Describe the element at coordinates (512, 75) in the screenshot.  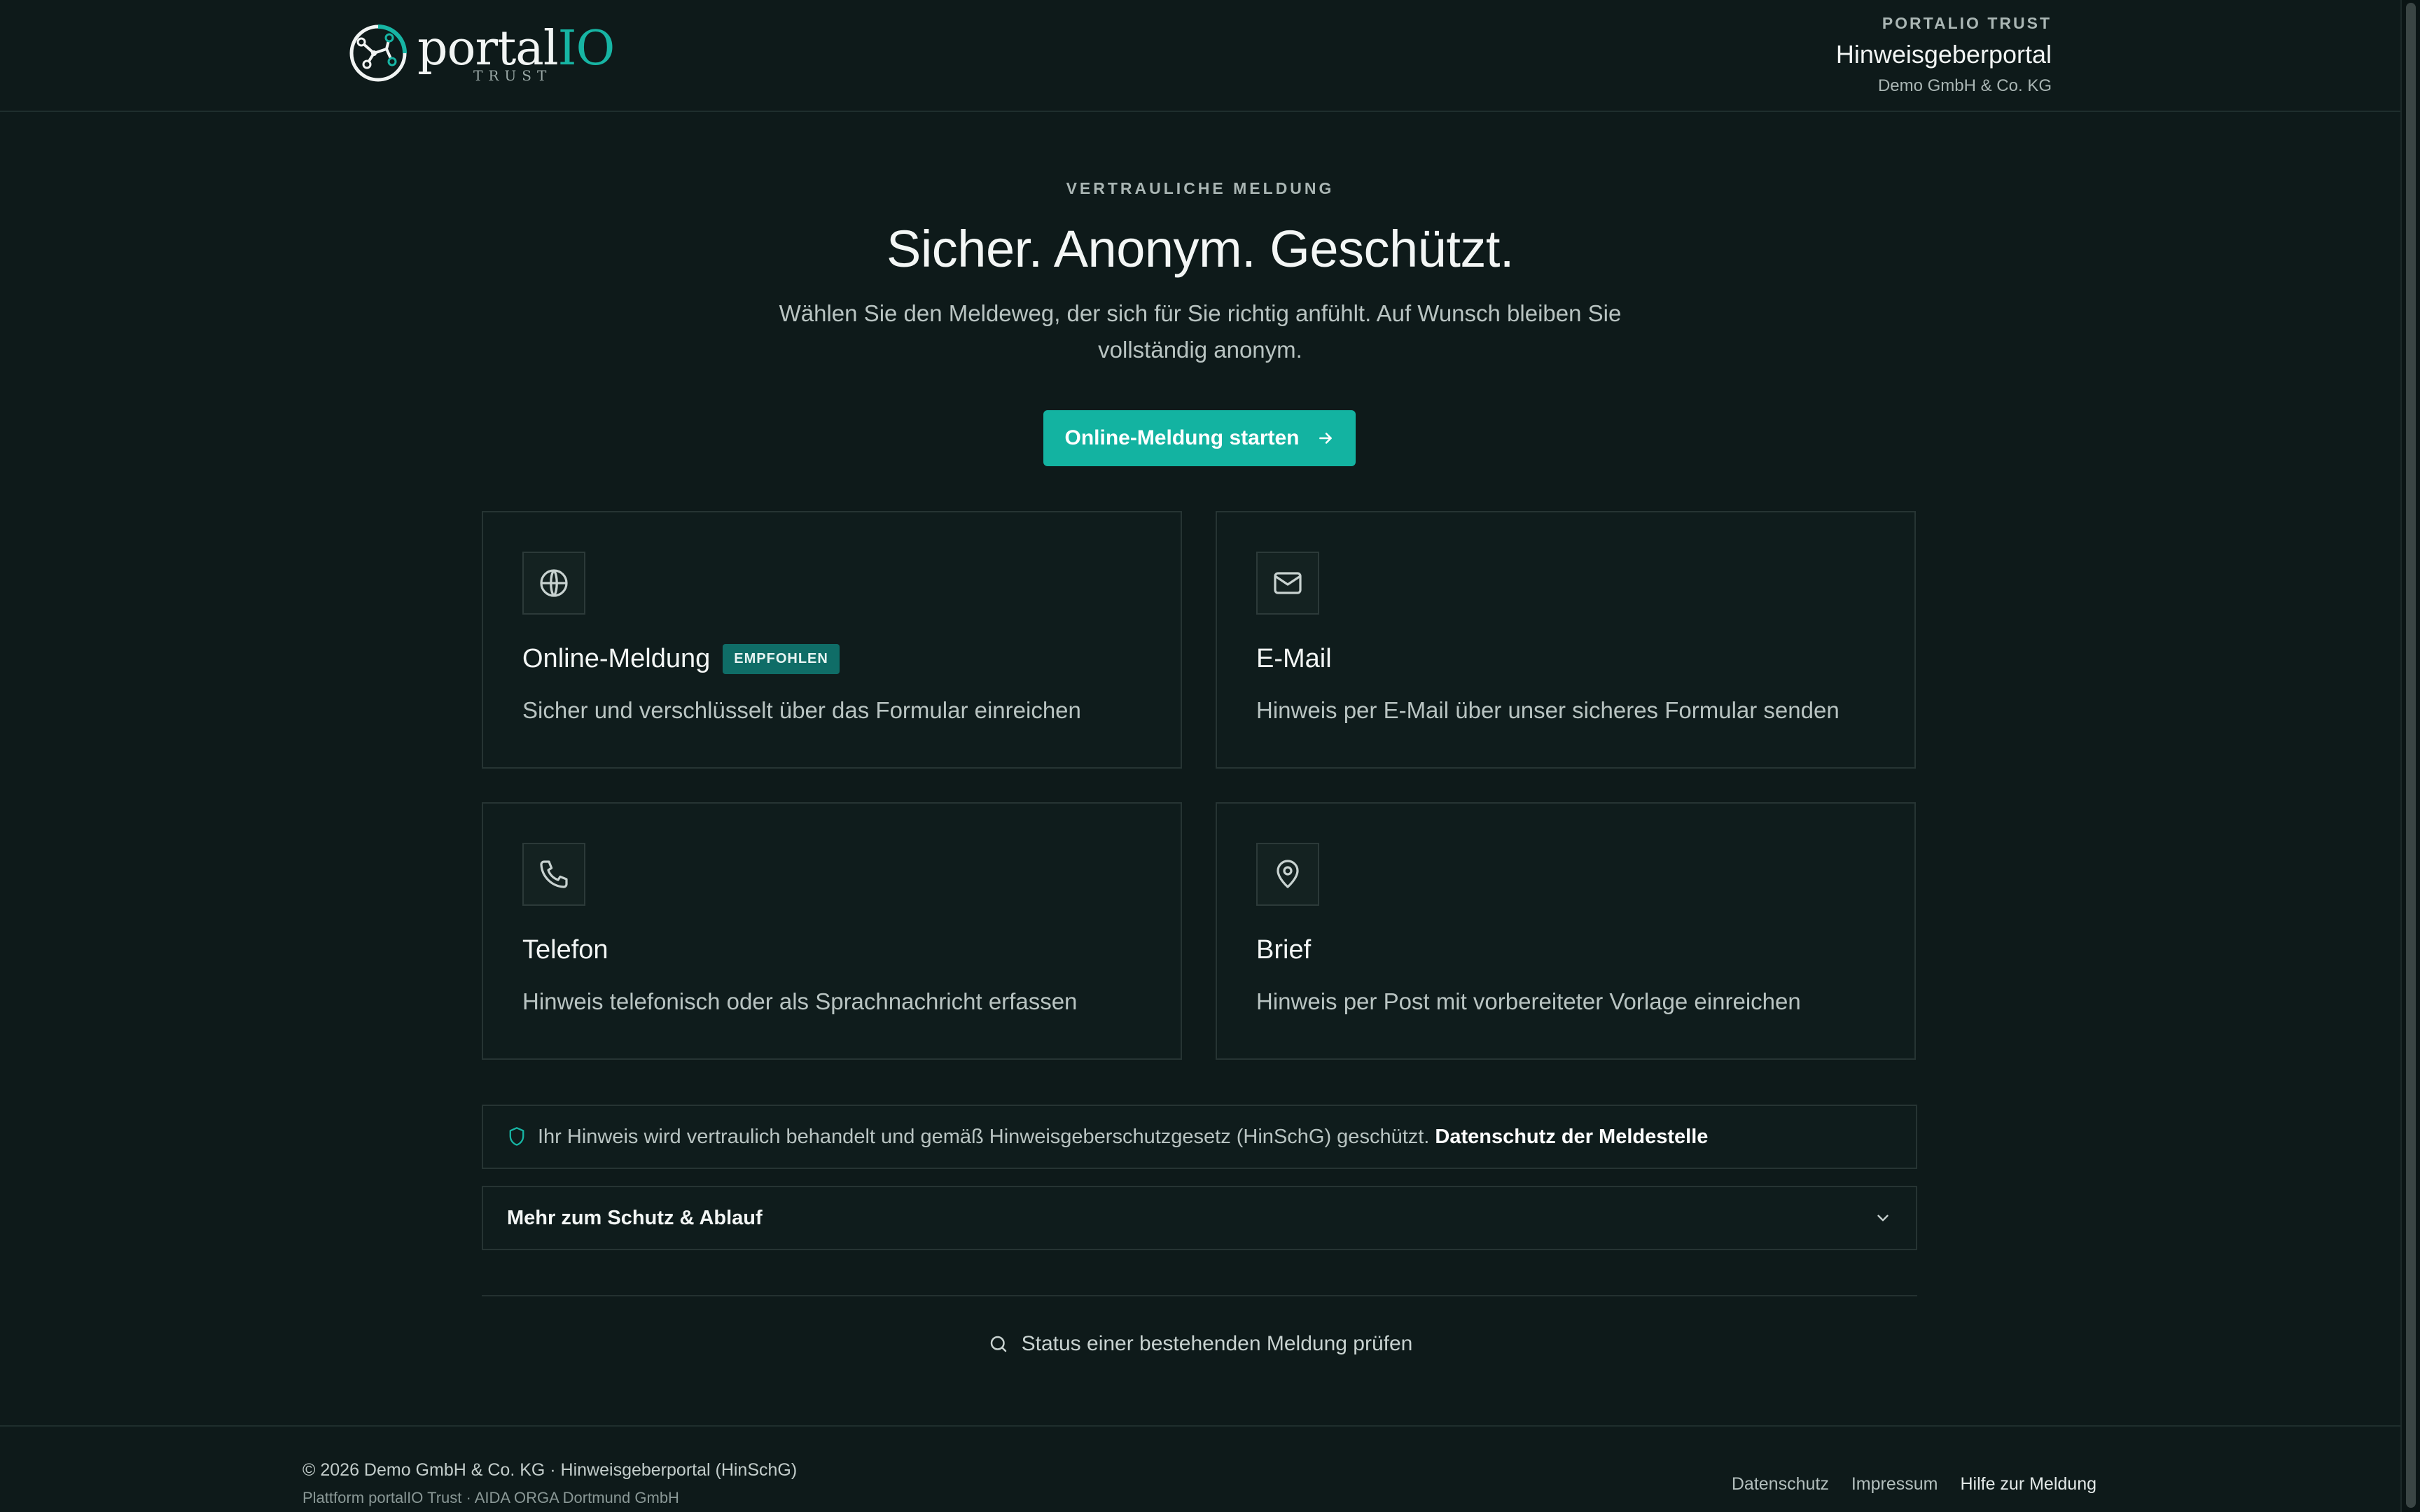
I see `logo-subtitle: TRUST` at that location.